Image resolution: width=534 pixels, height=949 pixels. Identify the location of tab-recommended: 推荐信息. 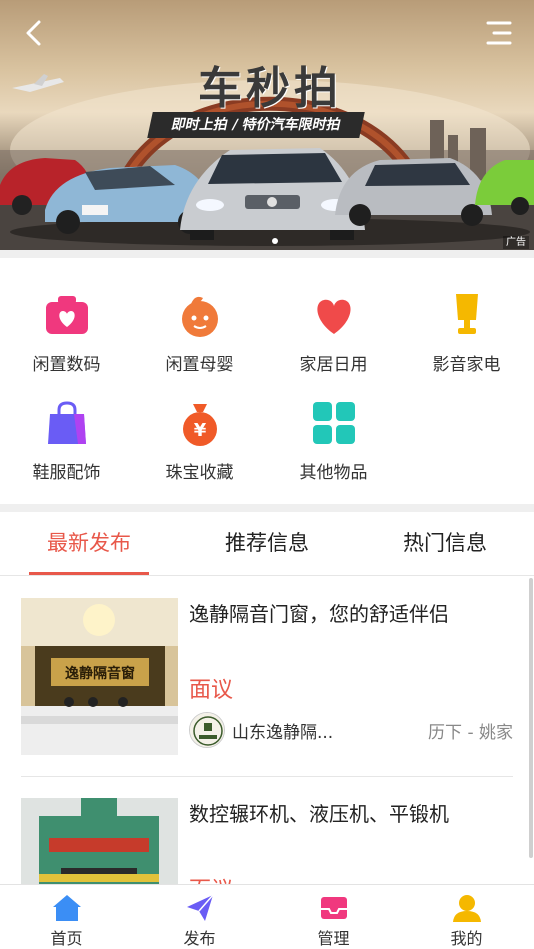
(267, 544).